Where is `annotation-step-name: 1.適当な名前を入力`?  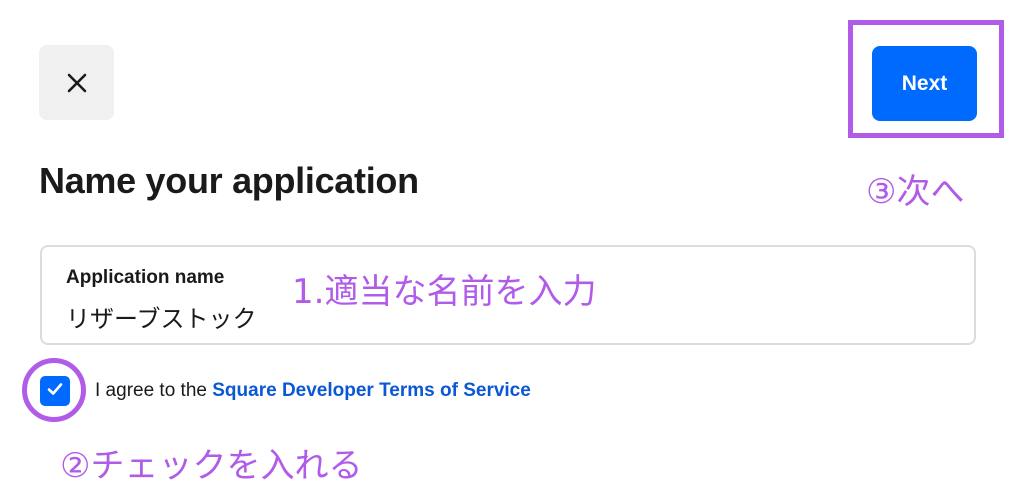 annotation-step-name: 1.適当な名前を入力 is located at coordinates (444, 292).